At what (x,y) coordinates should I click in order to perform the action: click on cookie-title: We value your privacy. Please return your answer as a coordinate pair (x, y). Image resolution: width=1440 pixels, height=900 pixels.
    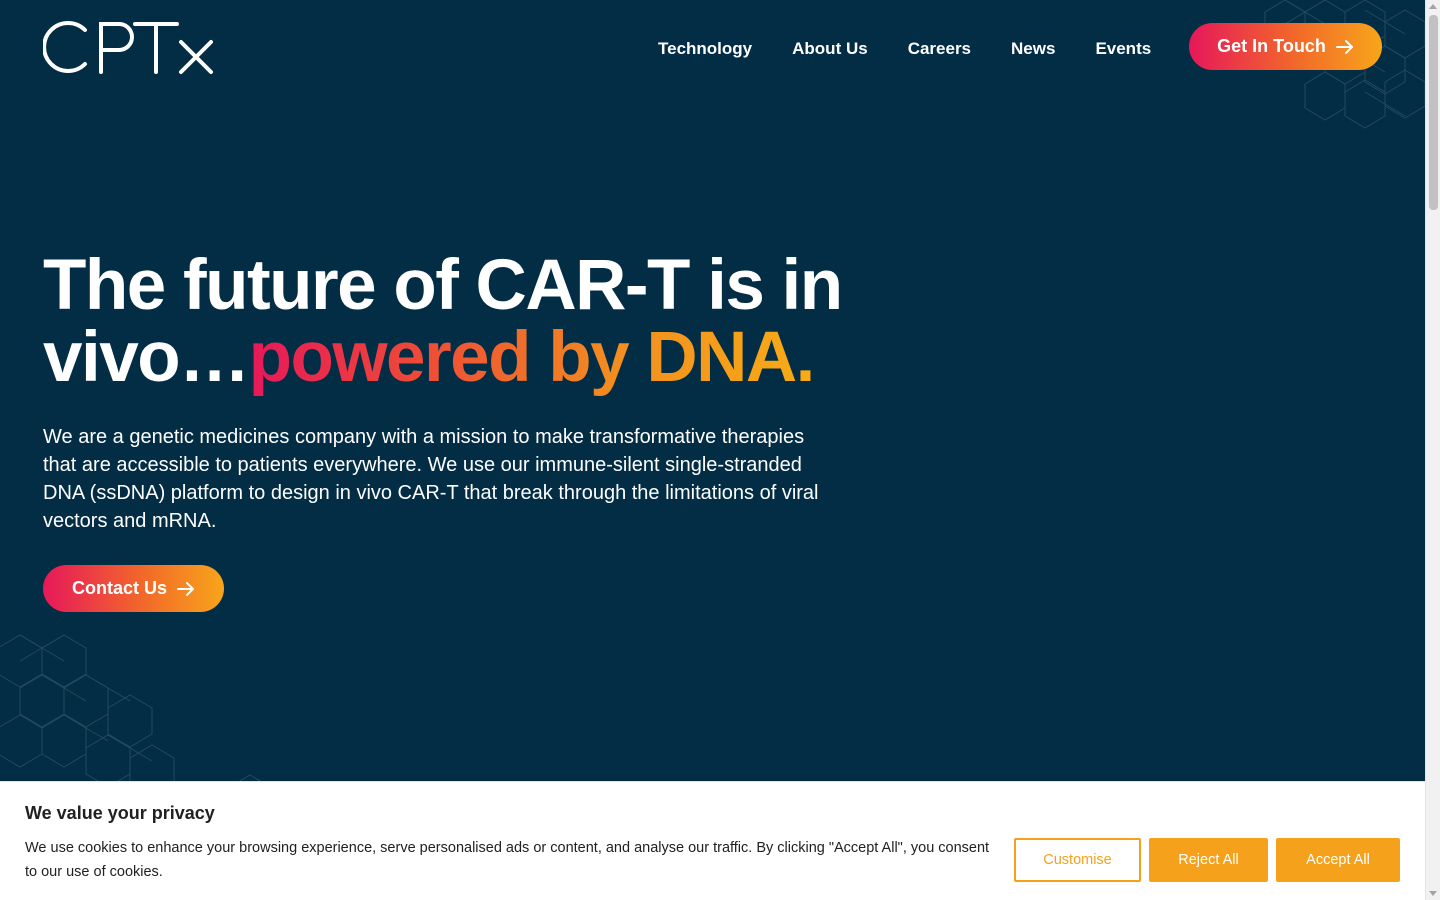
    Looking at the image, I should click on (120, 813).